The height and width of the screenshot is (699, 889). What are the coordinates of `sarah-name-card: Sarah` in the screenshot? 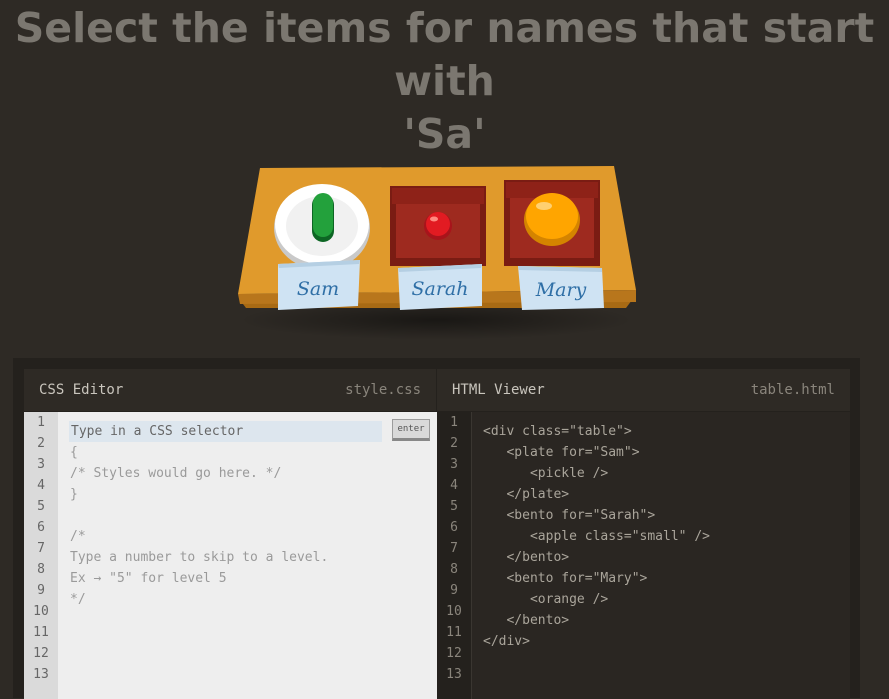 It's located at (440, 287).